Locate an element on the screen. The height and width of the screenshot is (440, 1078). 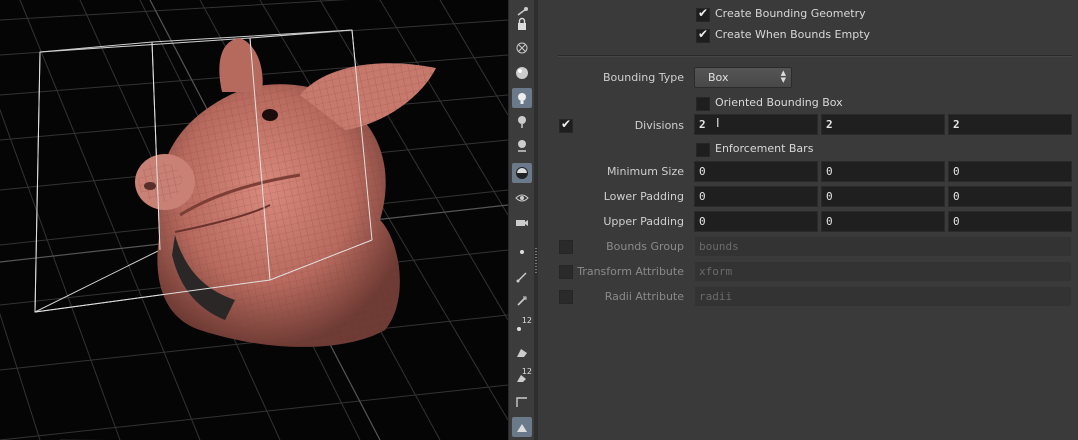
texture-icon is located at coordinates (522, 173).